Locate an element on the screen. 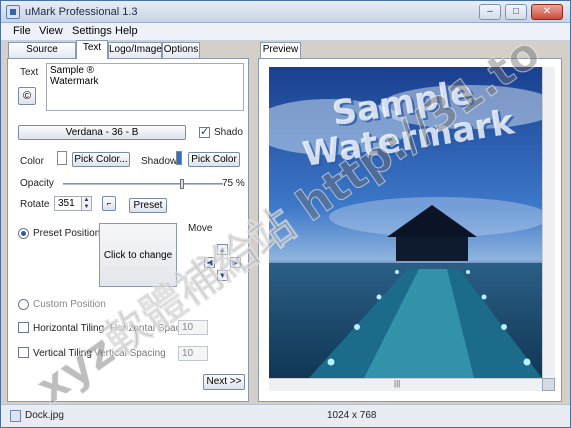 The height and width of the screenshot is (428, 571). menu-view: View is located at coordinates (51, 31).